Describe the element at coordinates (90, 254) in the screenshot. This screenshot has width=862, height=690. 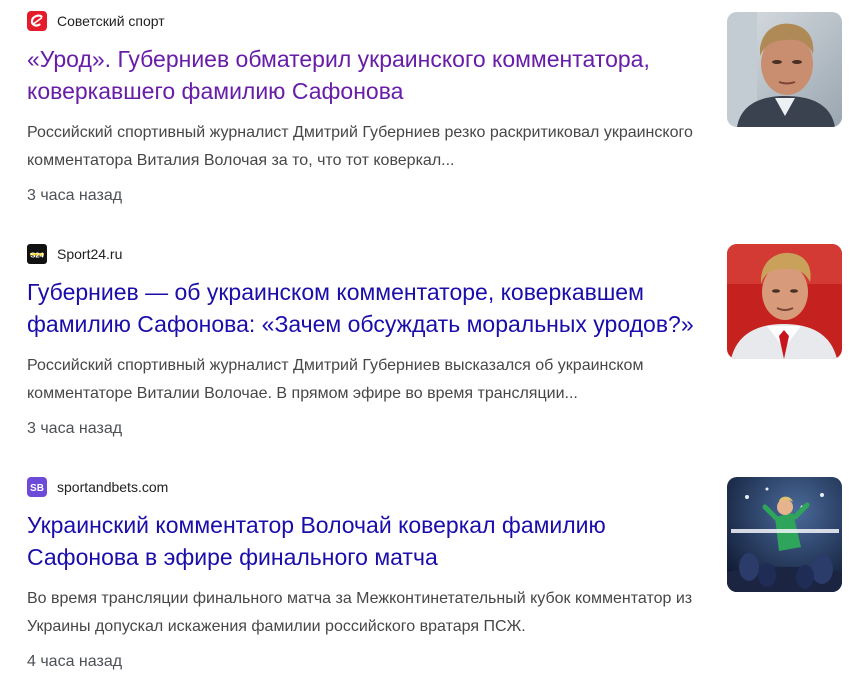
I see `news-source-name: Sport24.ru` at that location.